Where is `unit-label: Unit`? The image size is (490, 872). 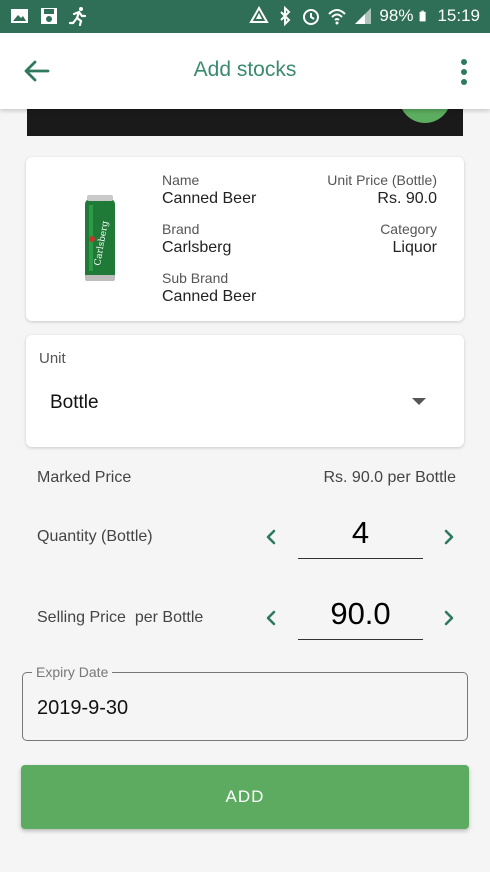
unit-label: Unit is located at coordinates (52, 358).